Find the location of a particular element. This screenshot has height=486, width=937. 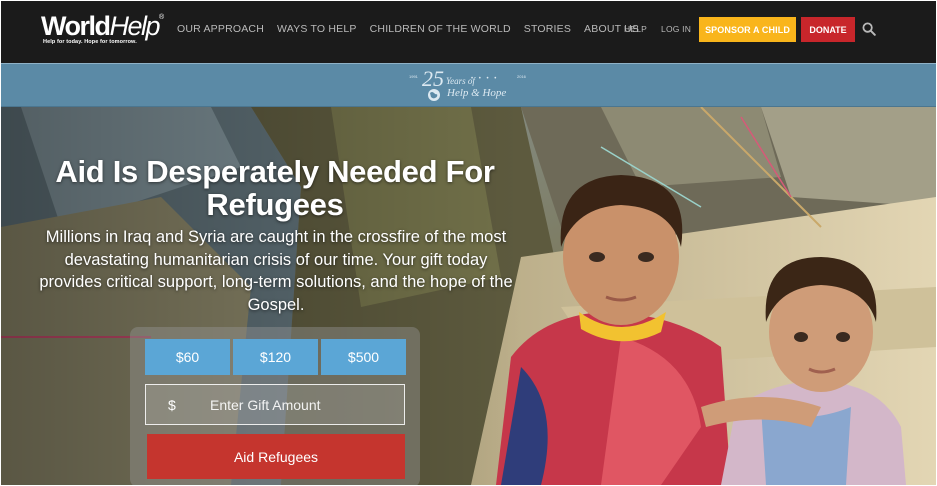

donation-form: $60 $120 $500 $ Aid Refugees is located at coordinates (275, 406).